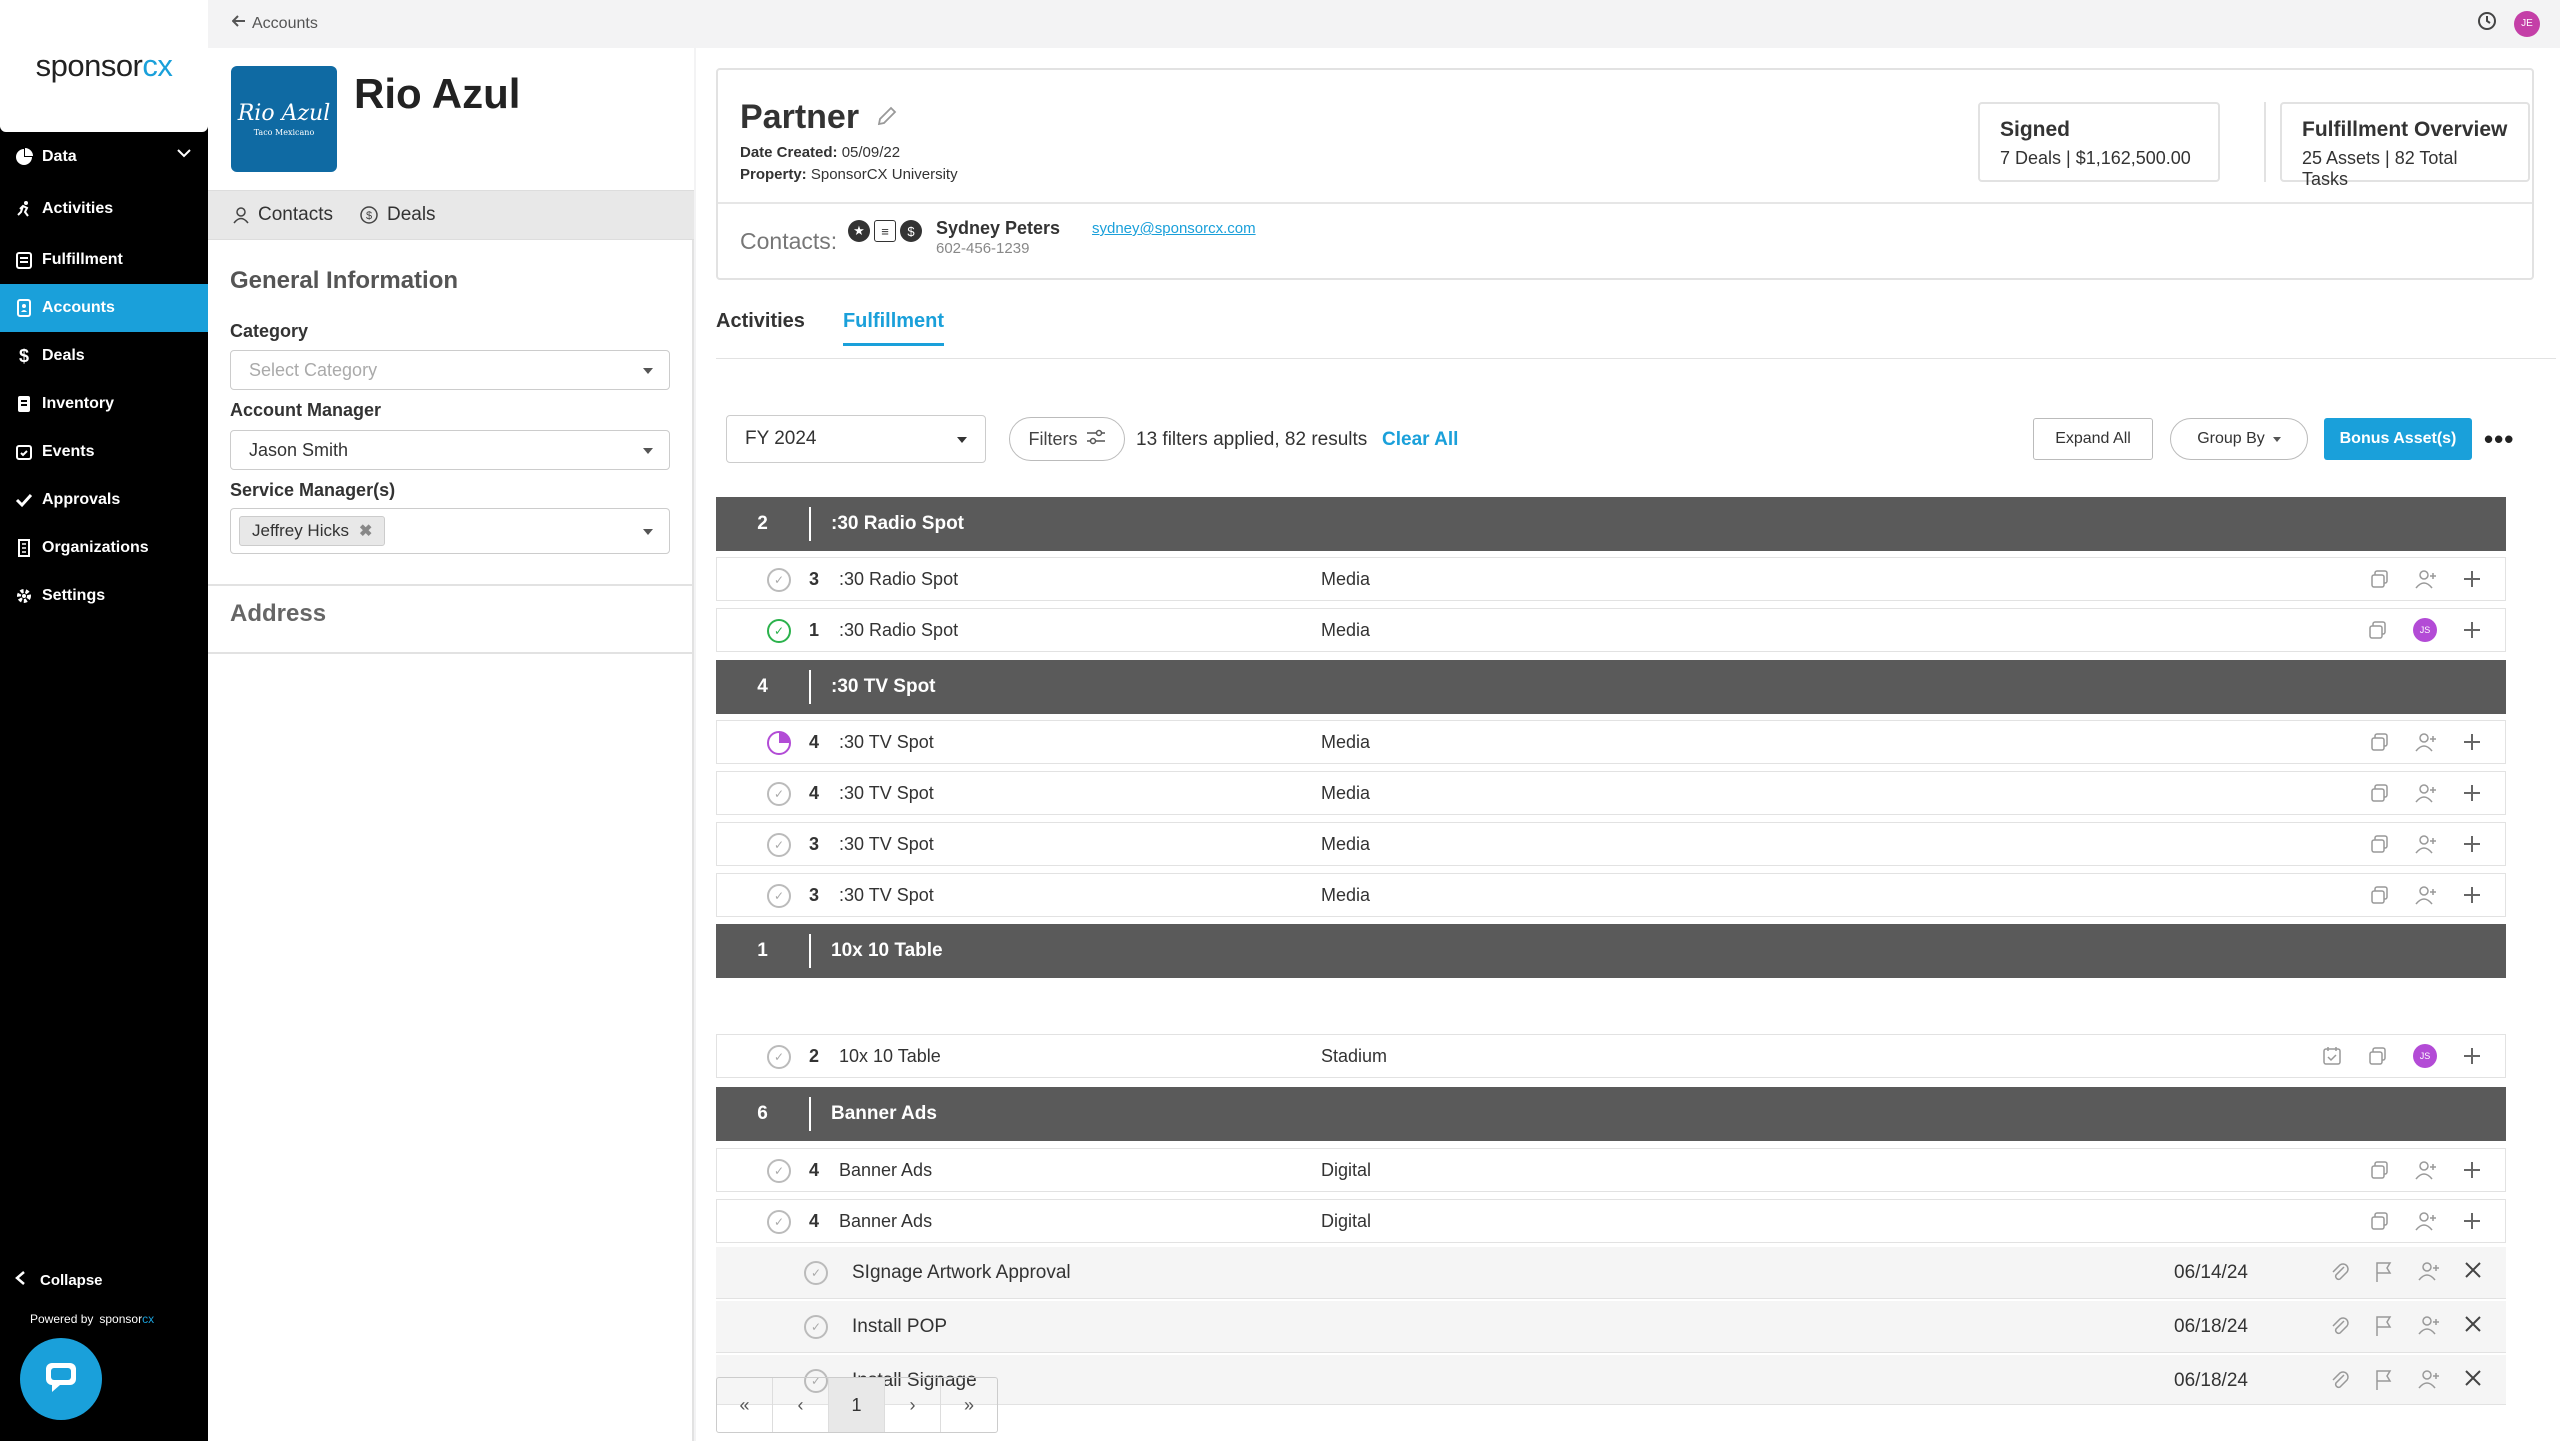  Describe the element at coordinates (104, 260) in the screenshot. I see `sidebar-item-fulfillment: Fulfillment` at that location.